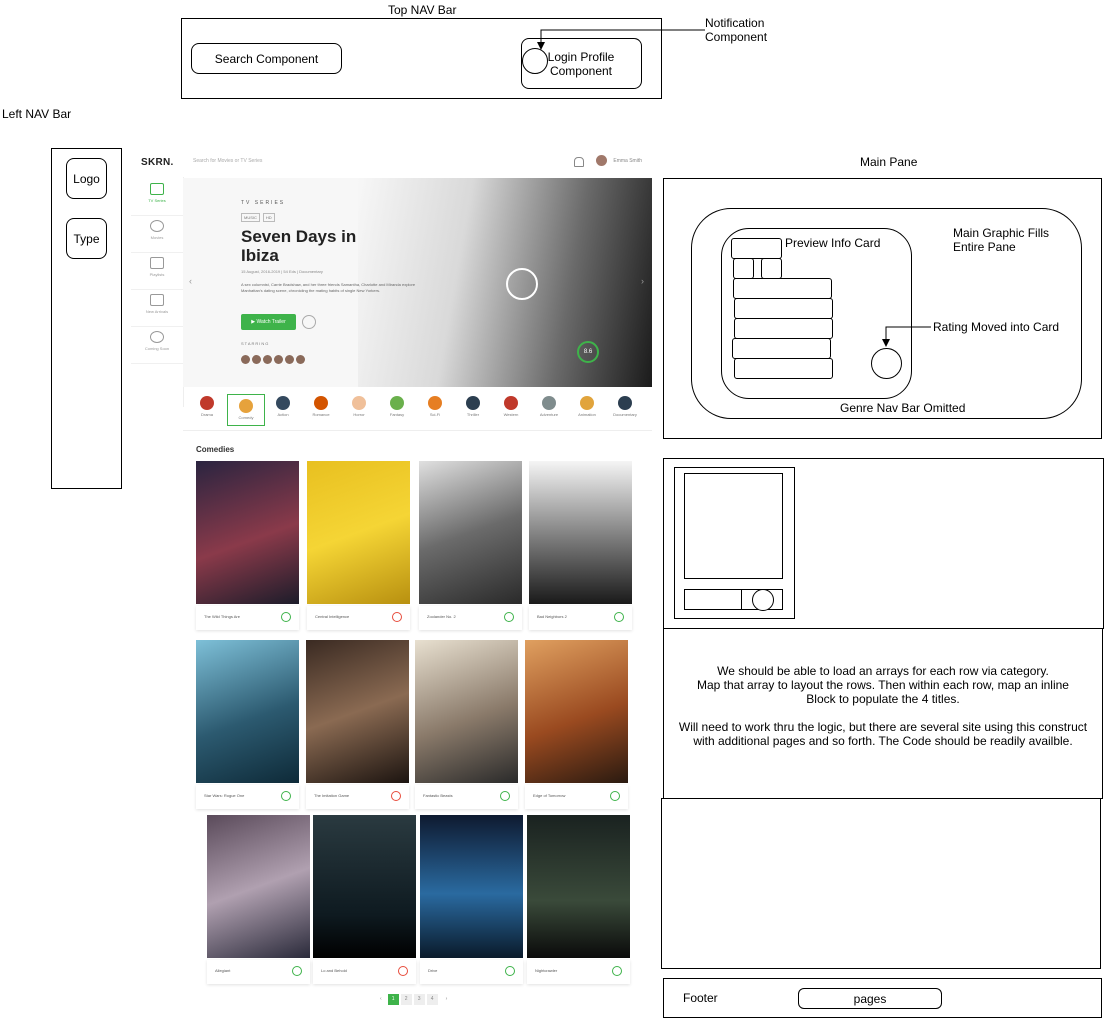 Image resolution: width=1104 pixels, height=1019 pixels. Describe the element at coordinates (283, 414) in the screenshot. I see `genre-label: Action` at that location.